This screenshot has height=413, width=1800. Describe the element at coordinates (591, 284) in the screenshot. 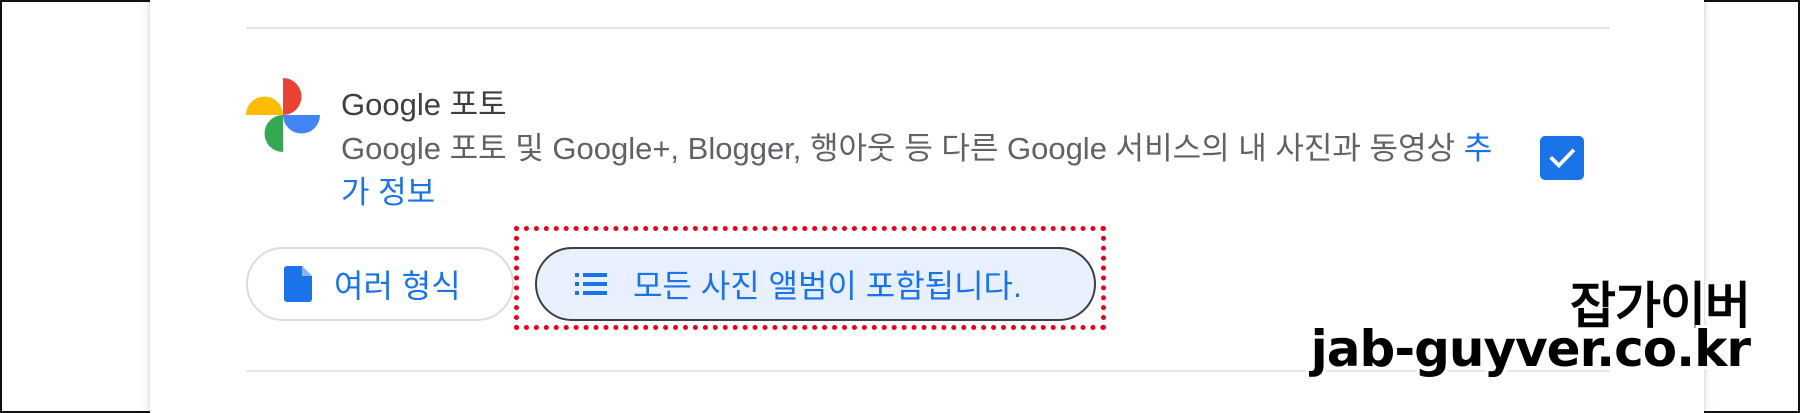

I see `list-icon` at that location.